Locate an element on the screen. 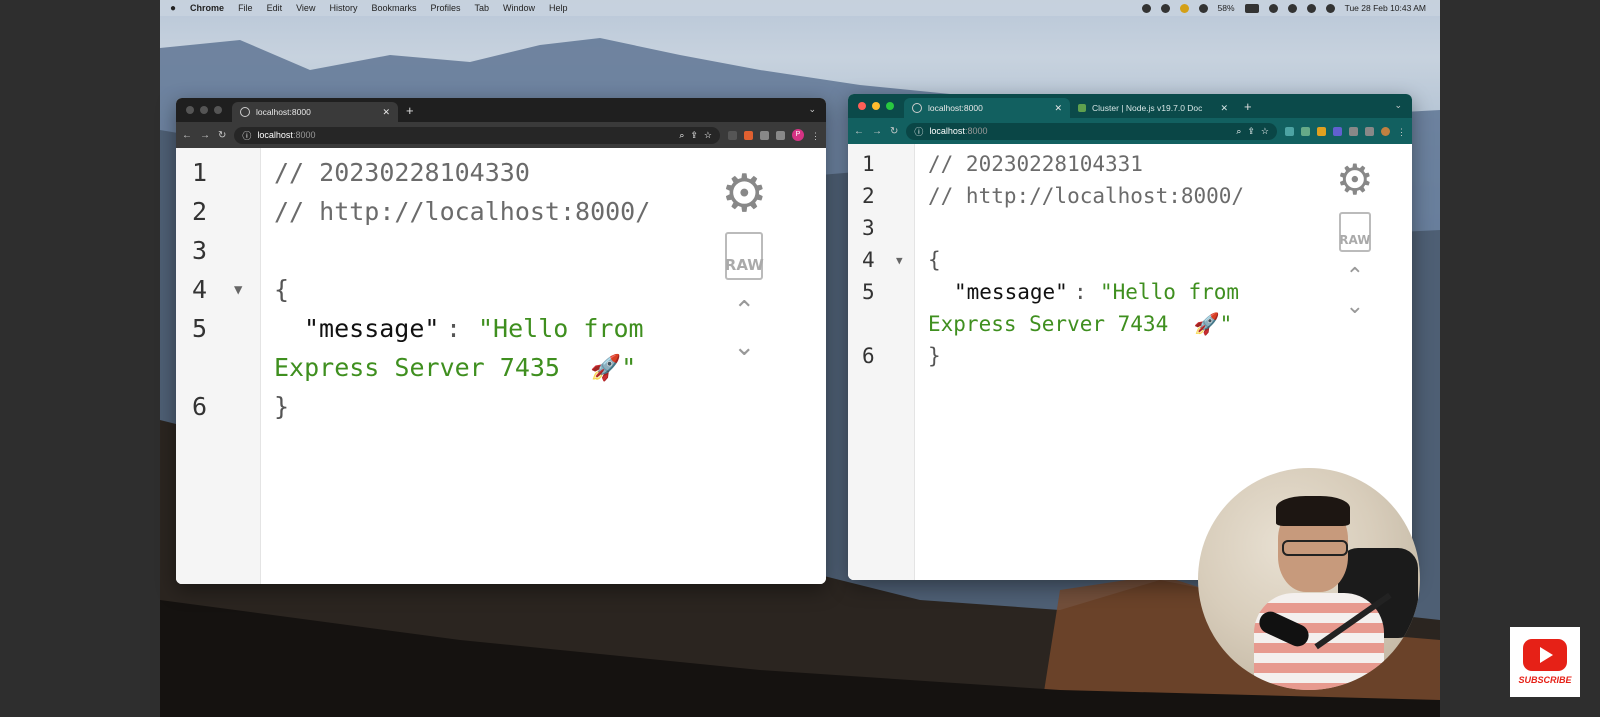 The image size is (1600, 717). search-icon is located at coordinates (1292, 8).